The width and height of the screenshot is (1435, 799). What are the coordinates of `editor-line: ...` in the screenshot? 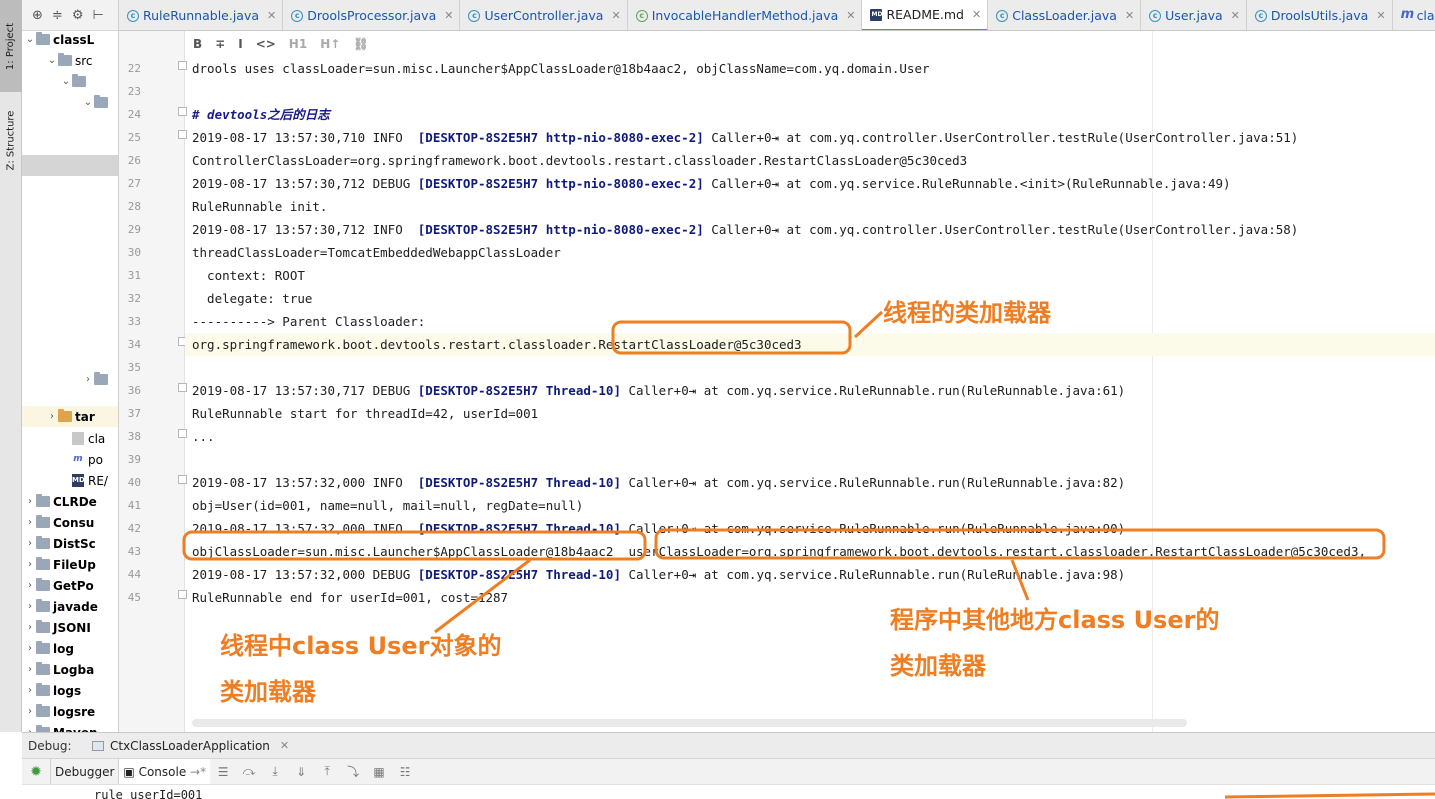 It's located at (810, 436).